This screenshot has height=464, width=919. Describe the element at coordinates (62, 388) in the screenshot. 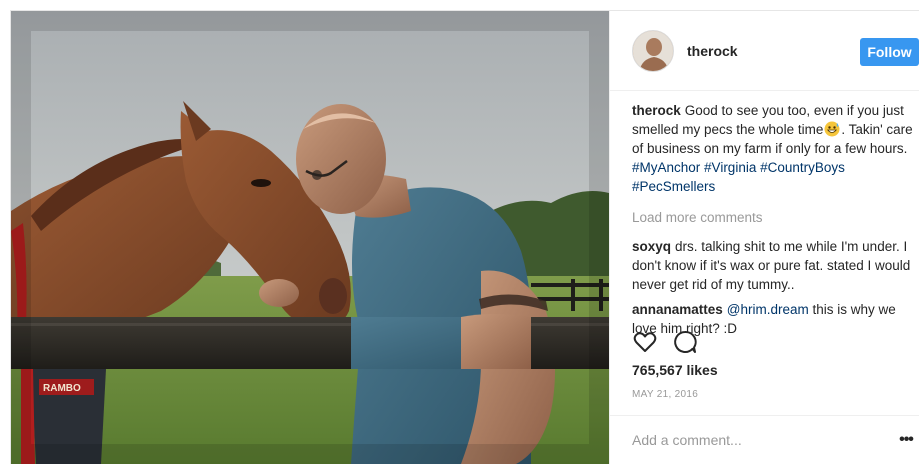

I see `blanket-brand-text: RAMBO` at that location.